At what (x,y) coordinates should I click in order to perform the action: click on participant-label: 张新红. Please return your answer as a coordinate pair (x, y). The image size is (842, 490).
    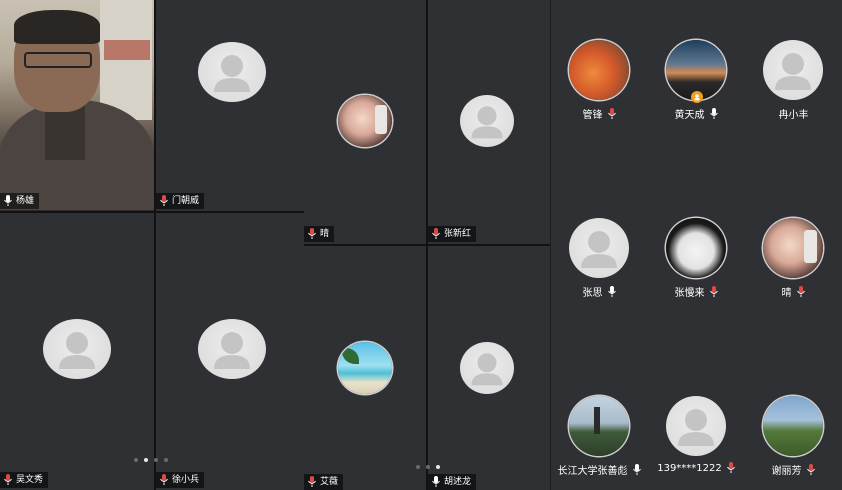
    Looking at the image, I should click on (452, 234).